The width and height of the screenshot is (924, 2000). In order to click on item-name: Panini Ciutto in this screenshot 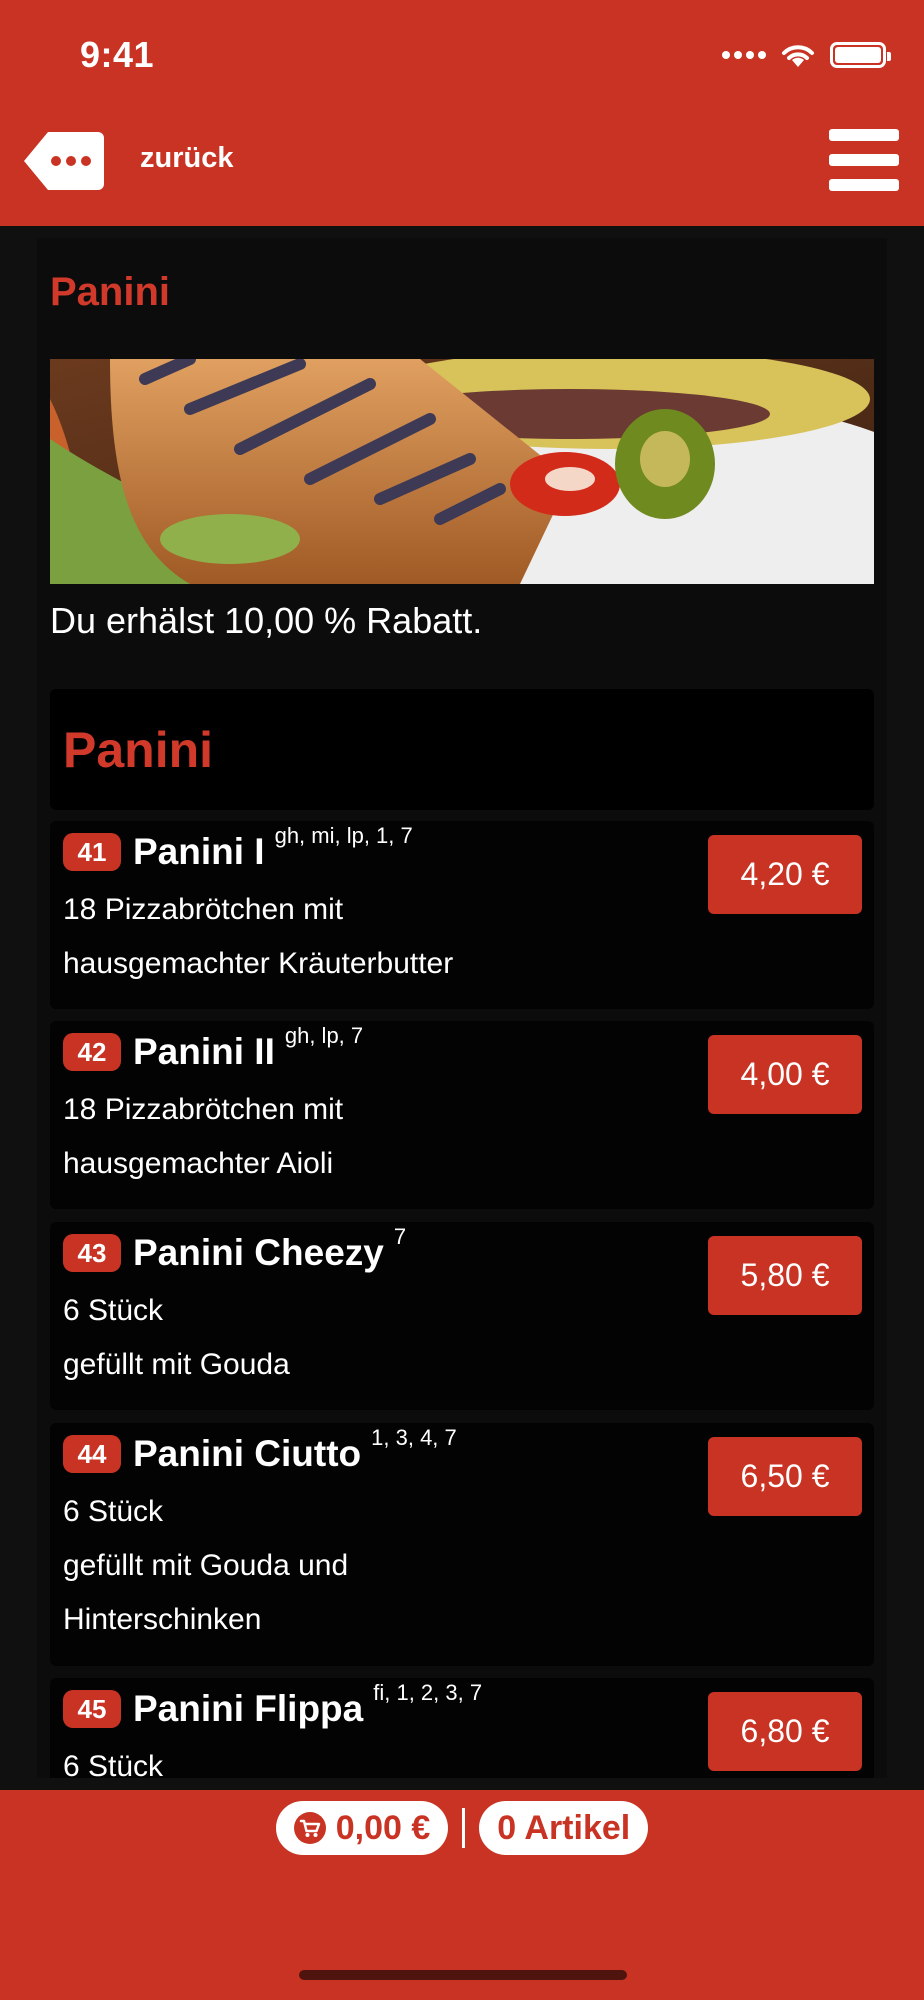, I will do `click(247, 1453)`.